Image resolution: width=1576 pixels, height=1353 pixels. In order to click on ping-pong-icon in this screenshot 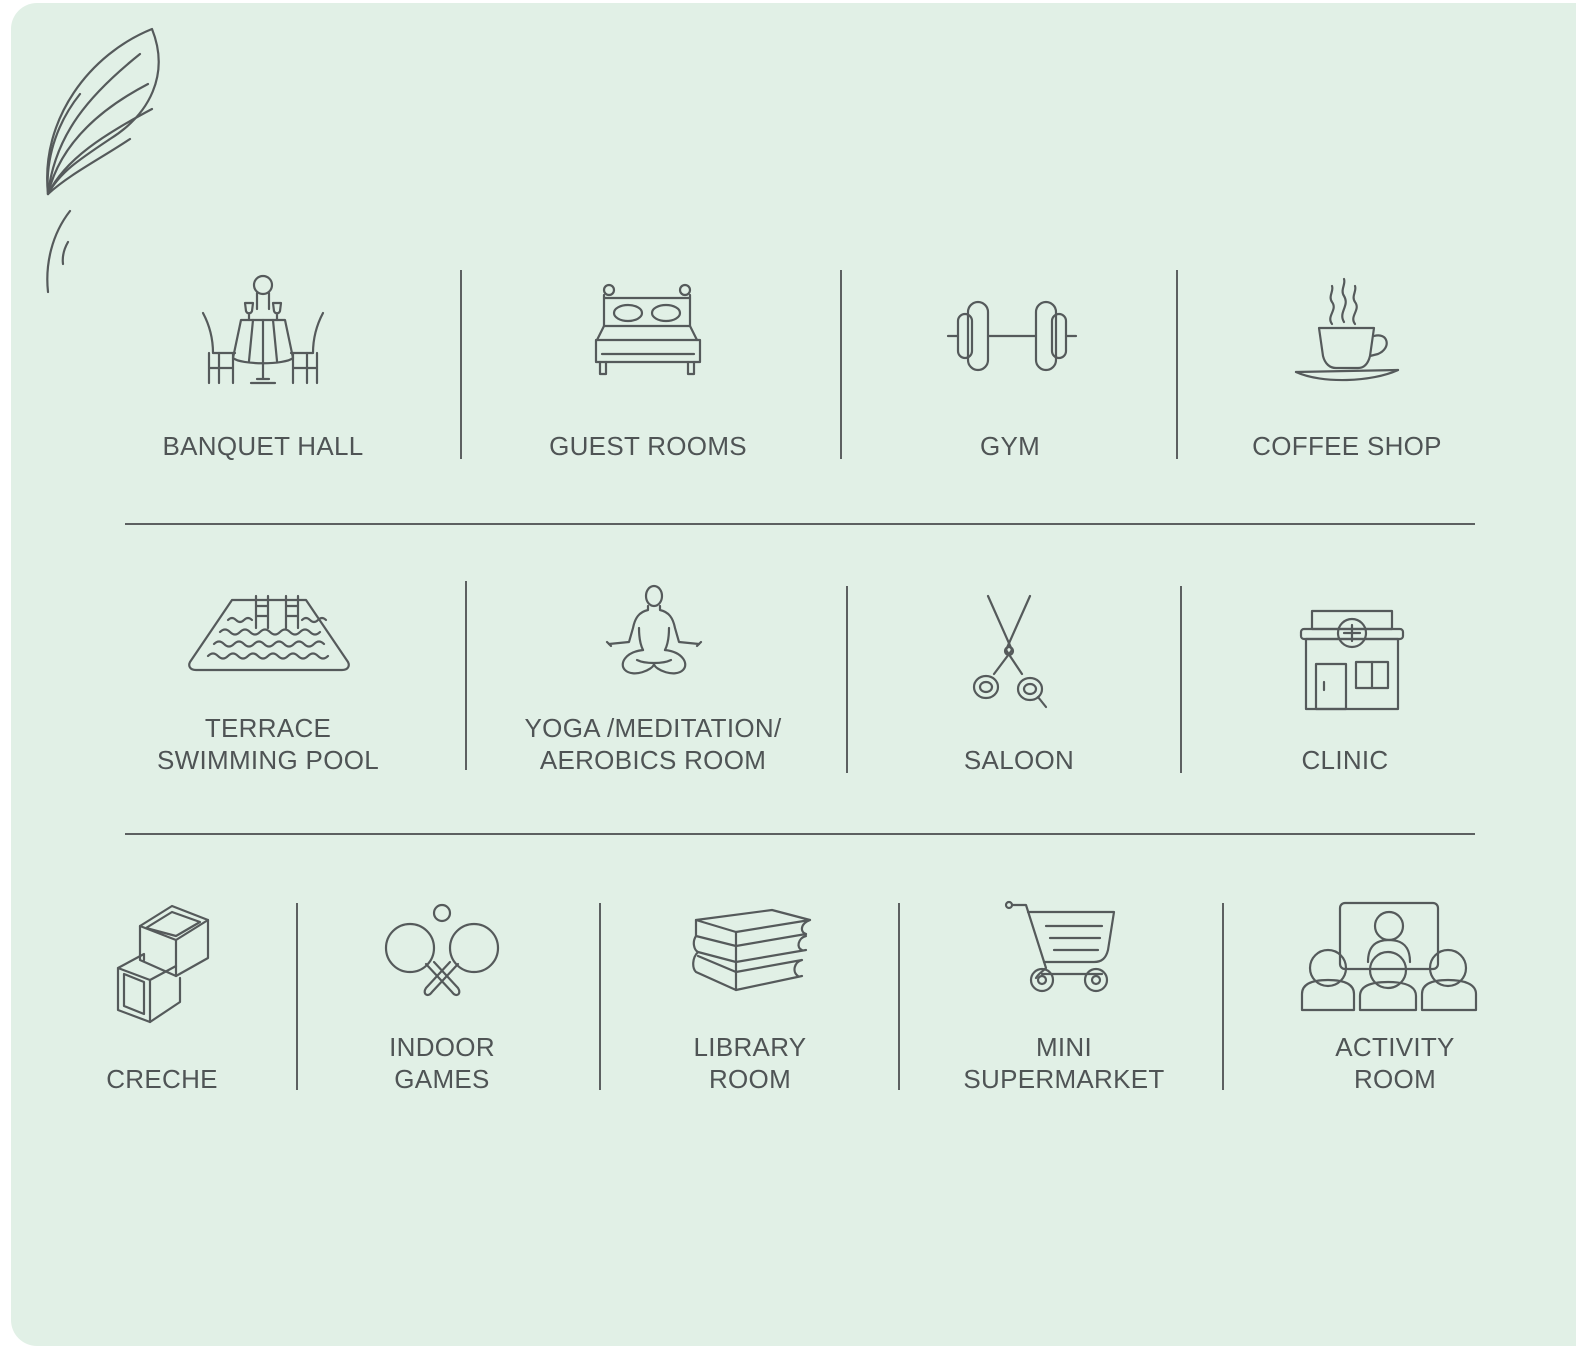, I will do `click(442, 951)`.